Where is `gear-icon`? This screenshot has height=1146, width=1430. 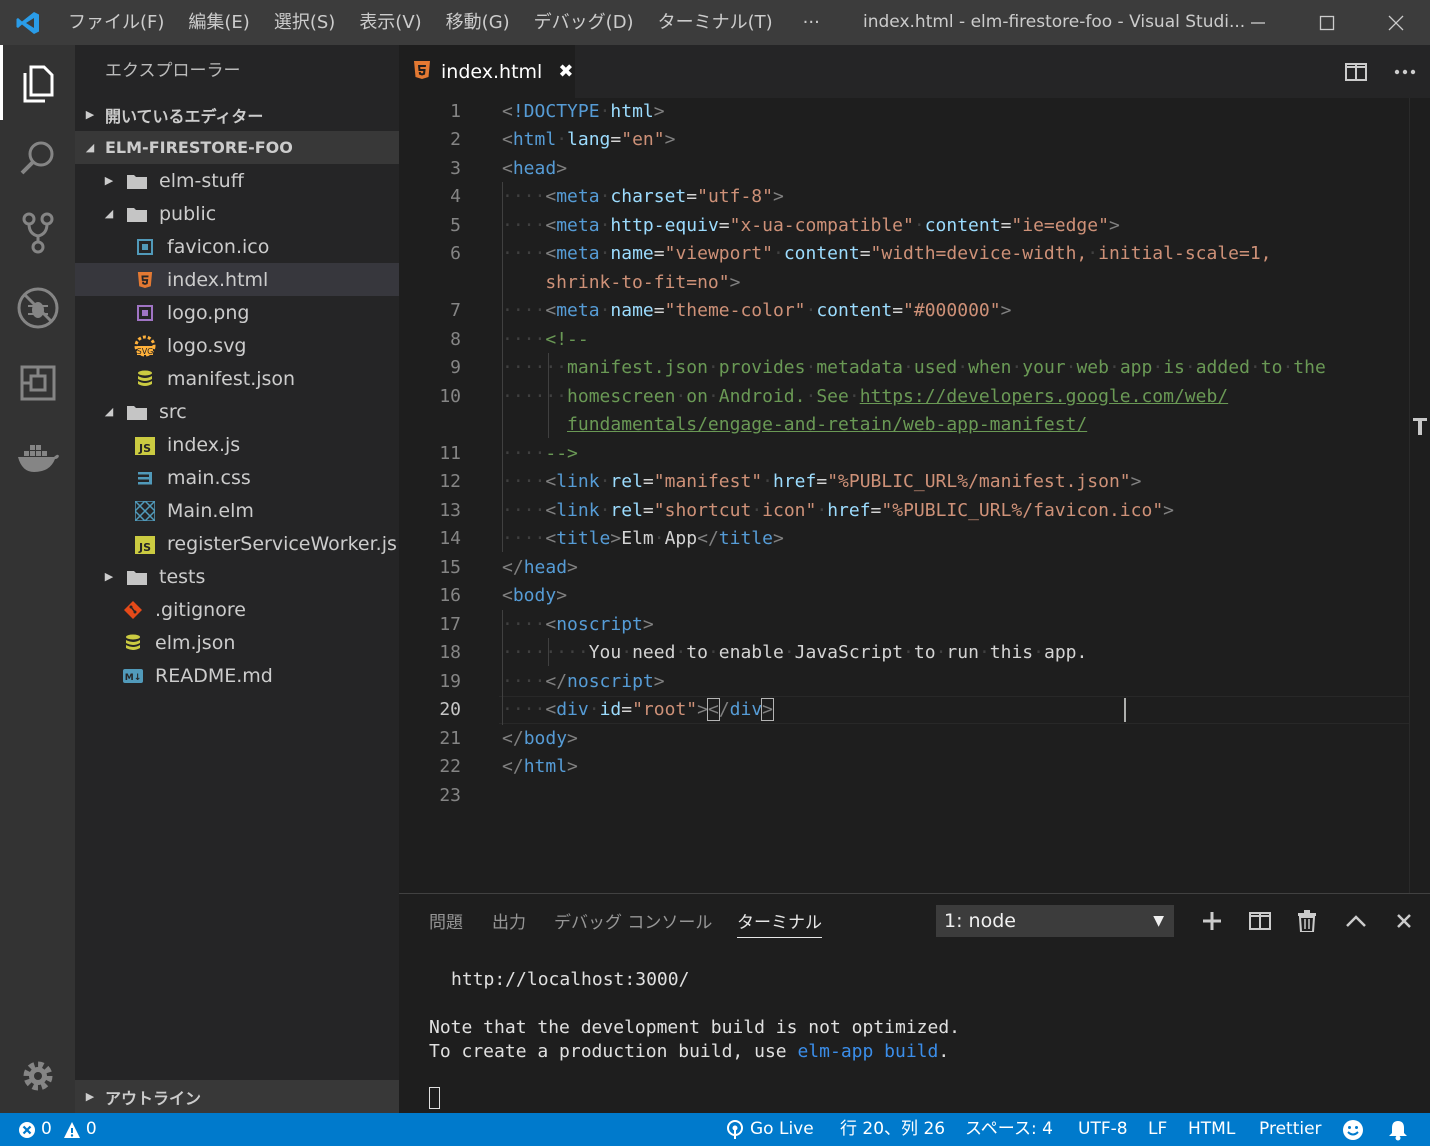 gear-icon is located at coordinates (37, 1075).